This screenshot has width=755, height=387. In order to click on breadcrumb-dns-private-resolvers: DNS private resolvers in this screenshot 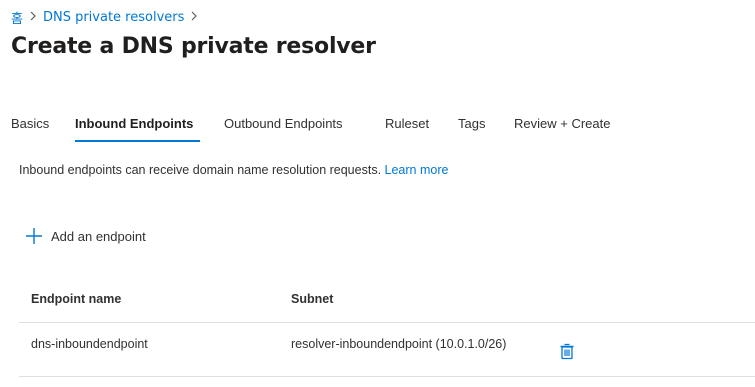, I will do `click(113, 17)`.